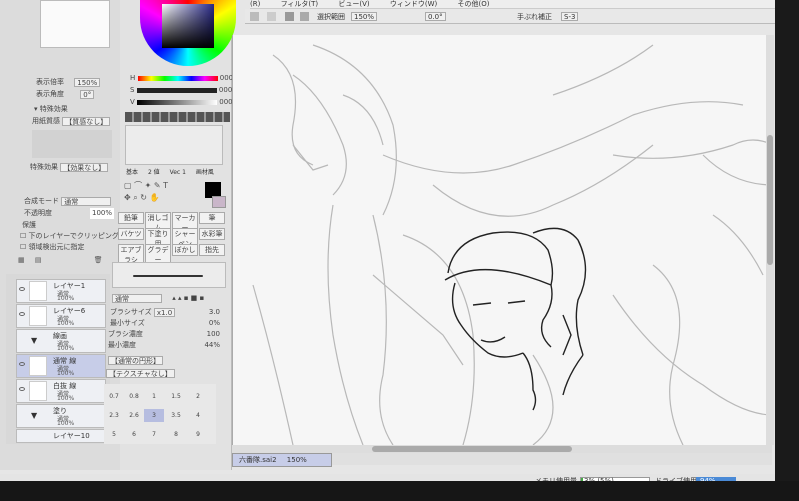 This screenshot has width=799, height=501. I want to click on size-preset: 7, so click(154, 434).